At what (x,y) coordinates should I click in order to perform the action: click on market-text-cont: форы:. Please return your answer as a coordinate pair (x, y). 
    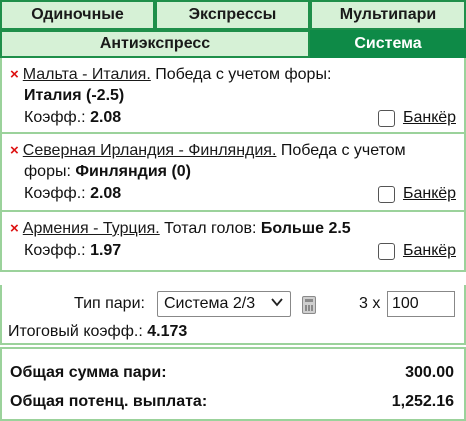
    Looking at the image, I should click on (47, 171).